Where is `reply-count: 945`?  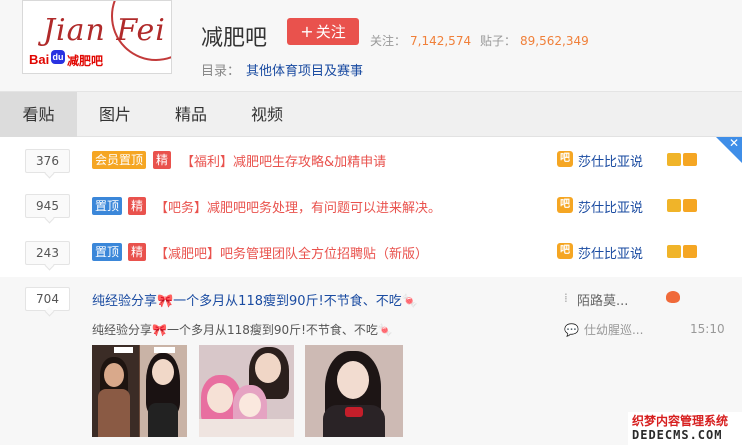 reply-count: 945 is located at coordinates (47, 206).